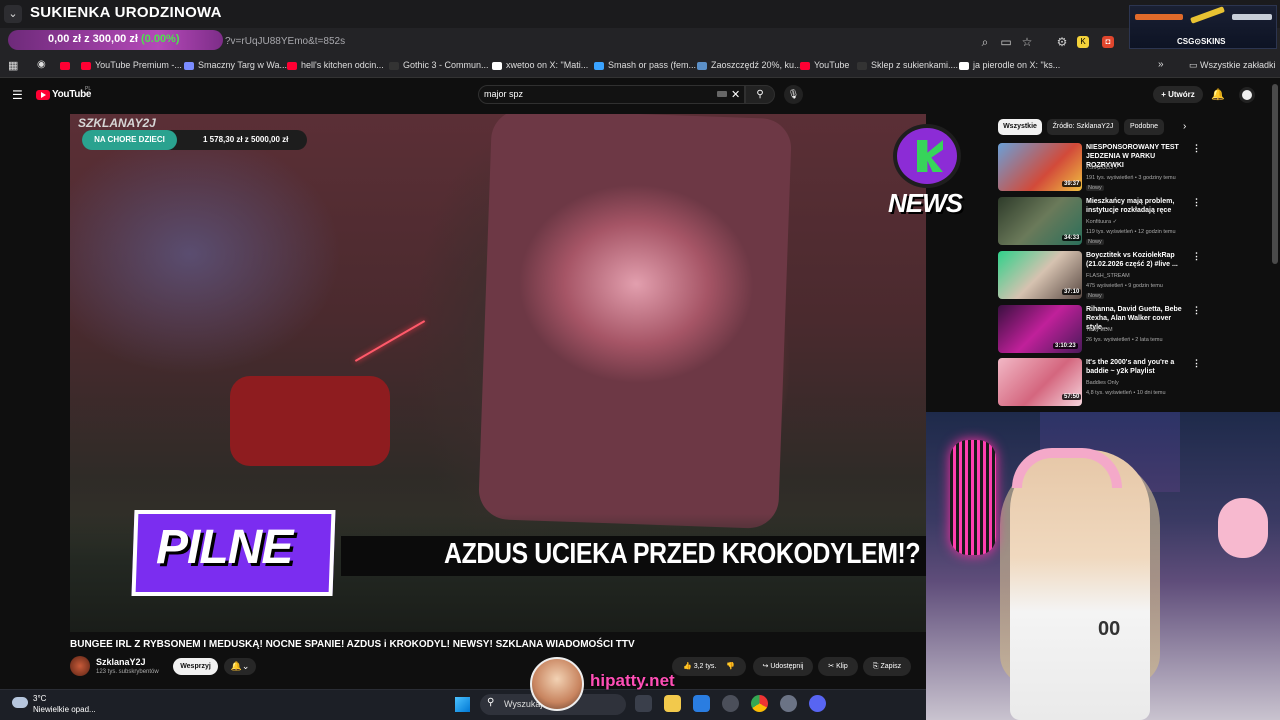 Image resolution: width=1280 pixels, height=720 pixels. I want to click on recommendation-new-badge: Nowy, so click(1095, 296).